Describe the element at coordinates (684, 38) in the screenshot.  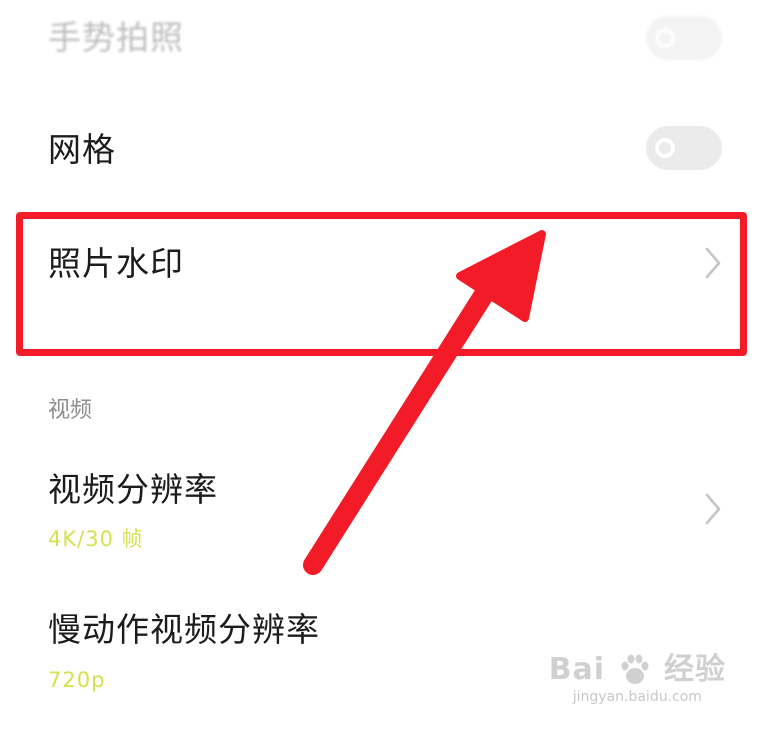
I see `gesture-capture-toggle` at that location.